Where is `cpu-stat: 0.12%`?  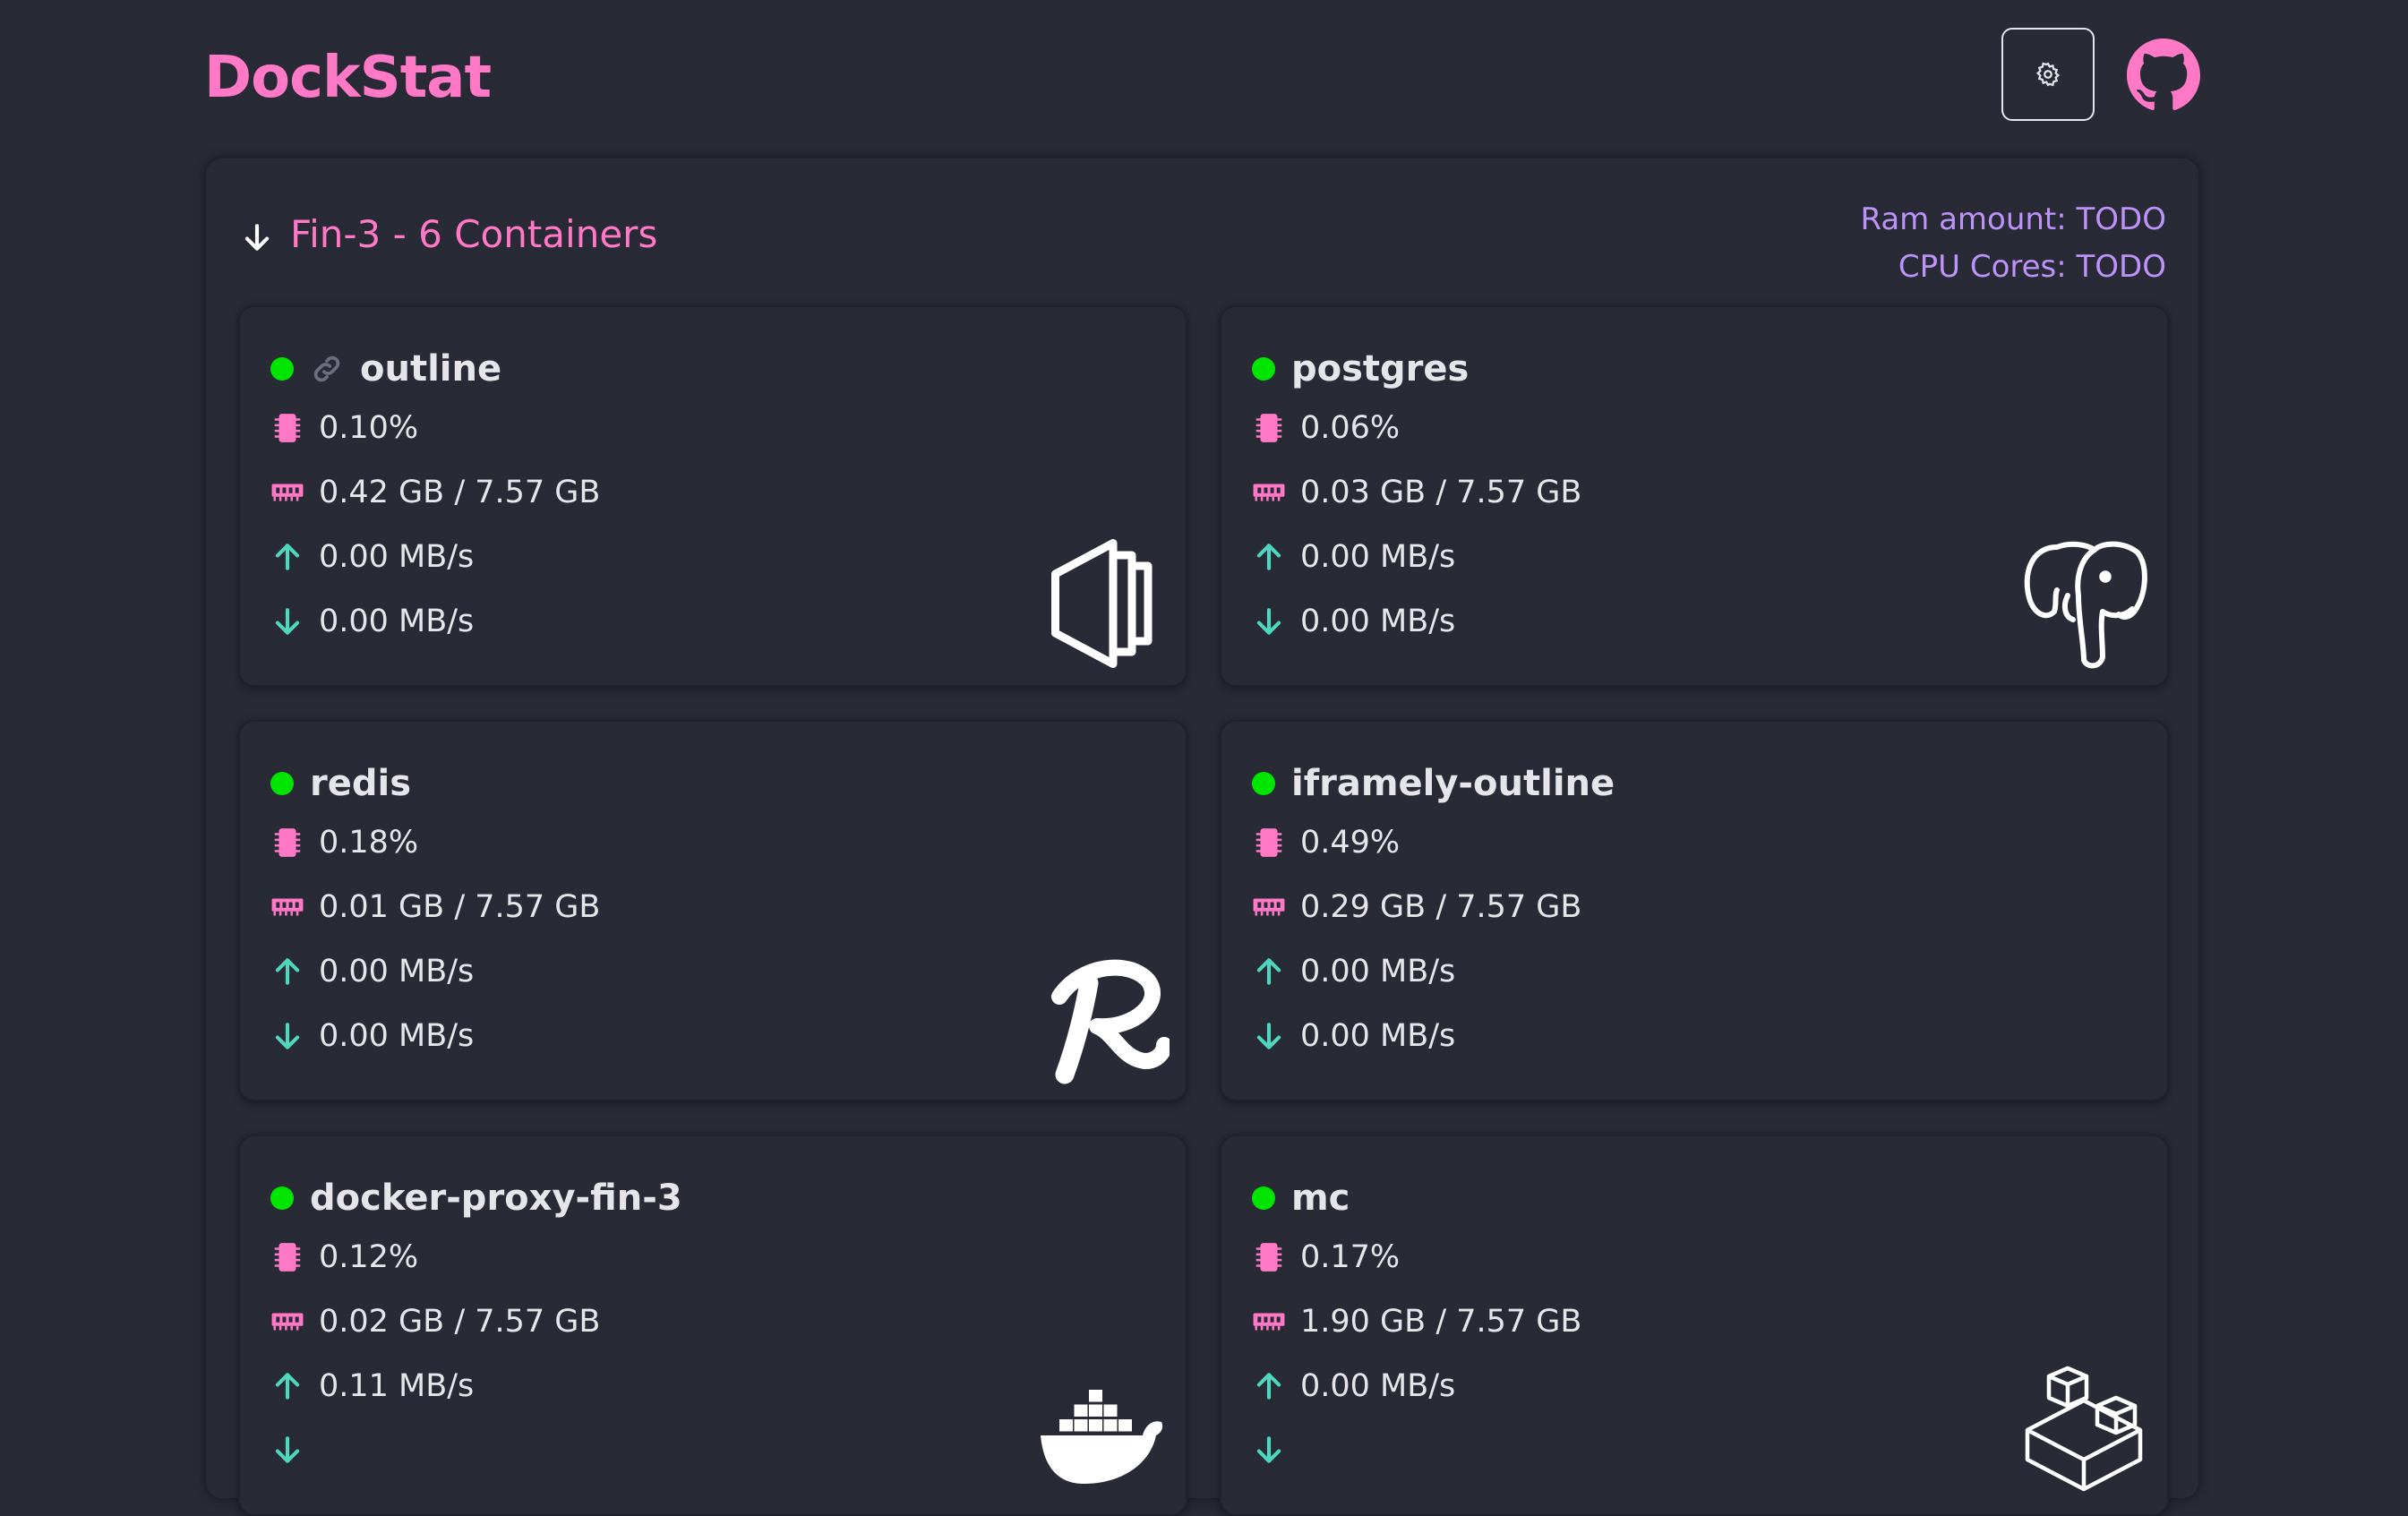
cpu-stat: 0.12% is located at coordinates (344, 1257).